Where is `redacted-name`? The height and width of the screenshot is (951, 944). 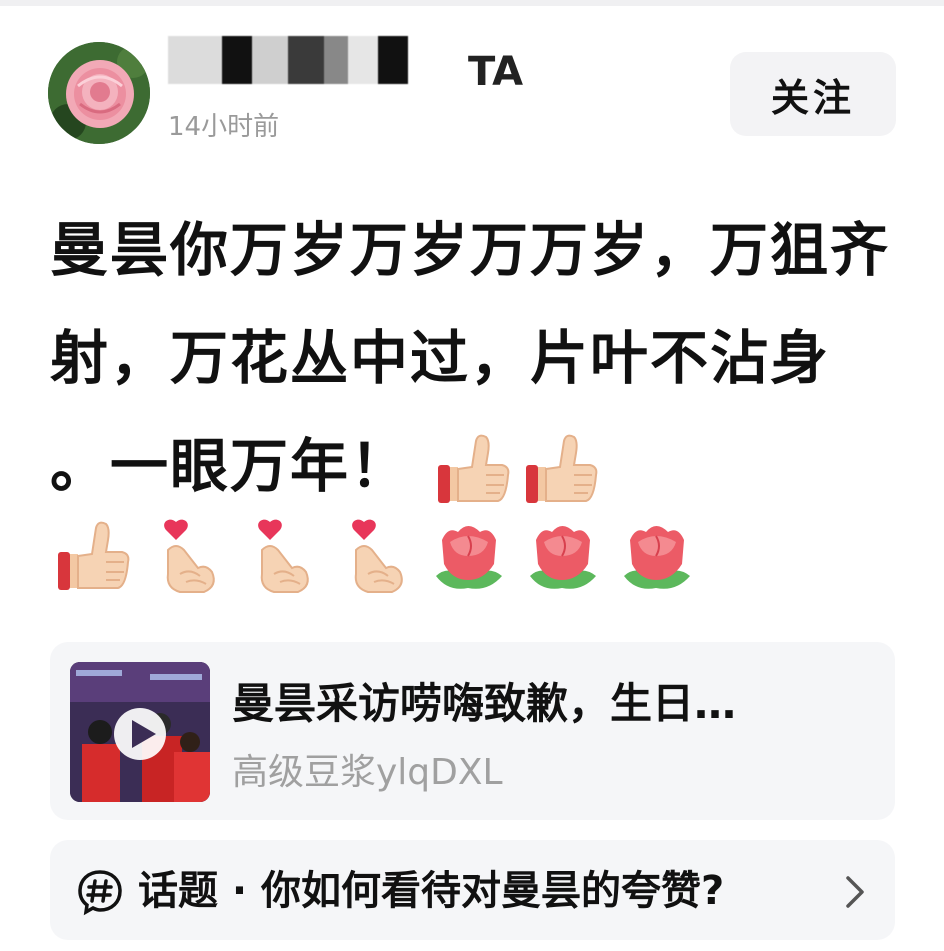
redacted-name is located at coordinates (318, 60).